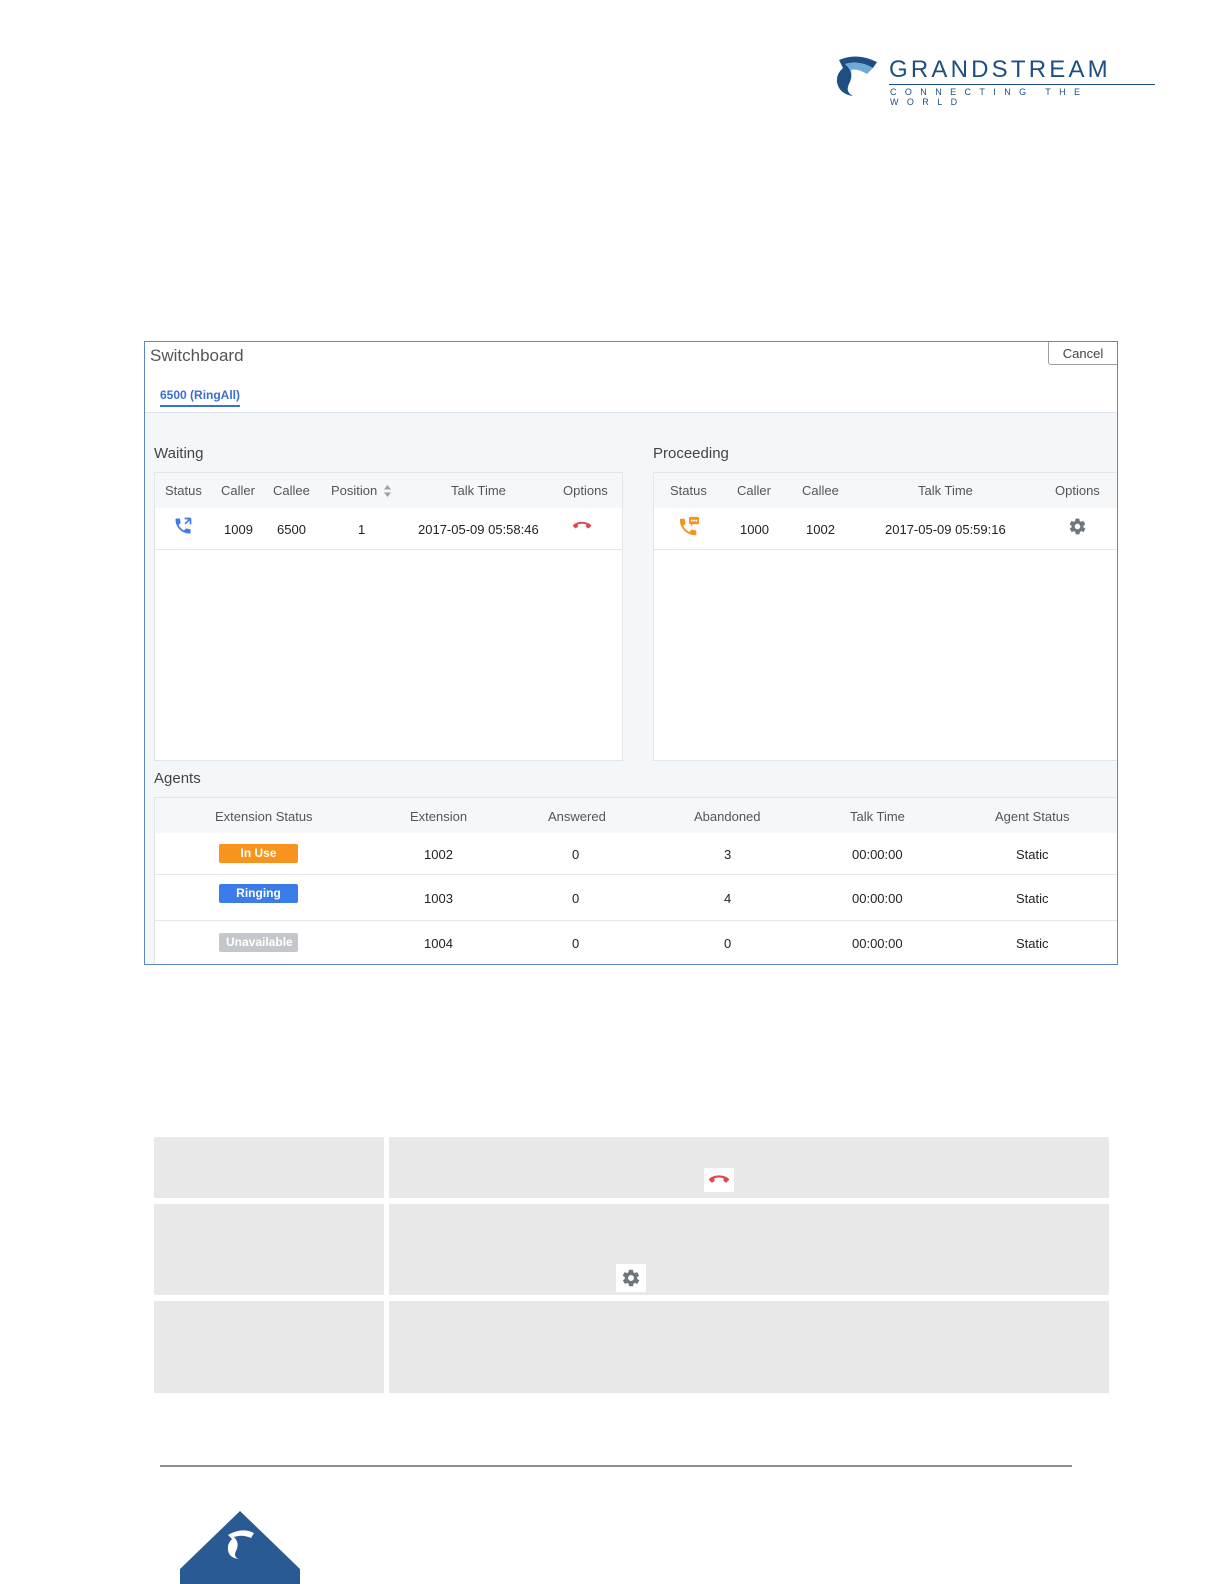 This screenshot has width=1224, height=1584. What do you see at coordinates (754, 490) in the screenshot?
I see `proceeding-col-caller: Caller` at bounding box center [754, 490].